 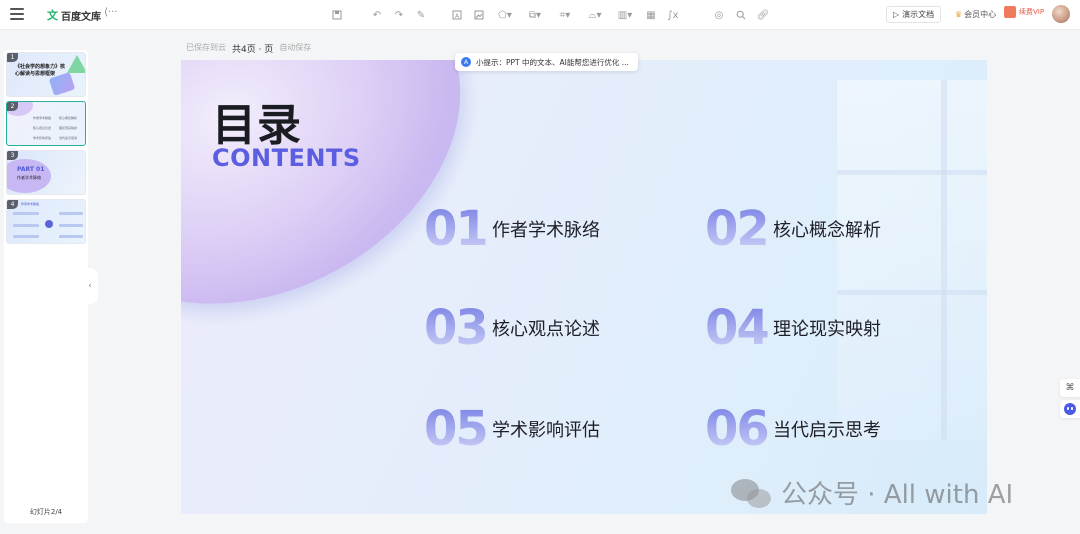 What do you see at coordinates (959, 14) in the screenshot?
I see `crown-icon: ♛` at bounding box center [959, 14].